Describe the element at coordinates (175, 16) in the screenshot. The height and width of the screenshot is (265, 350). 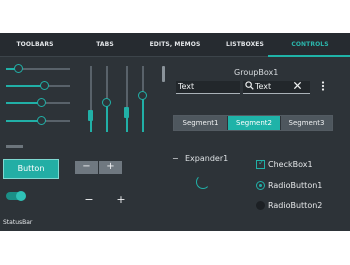
I see `top-margin` at that location.